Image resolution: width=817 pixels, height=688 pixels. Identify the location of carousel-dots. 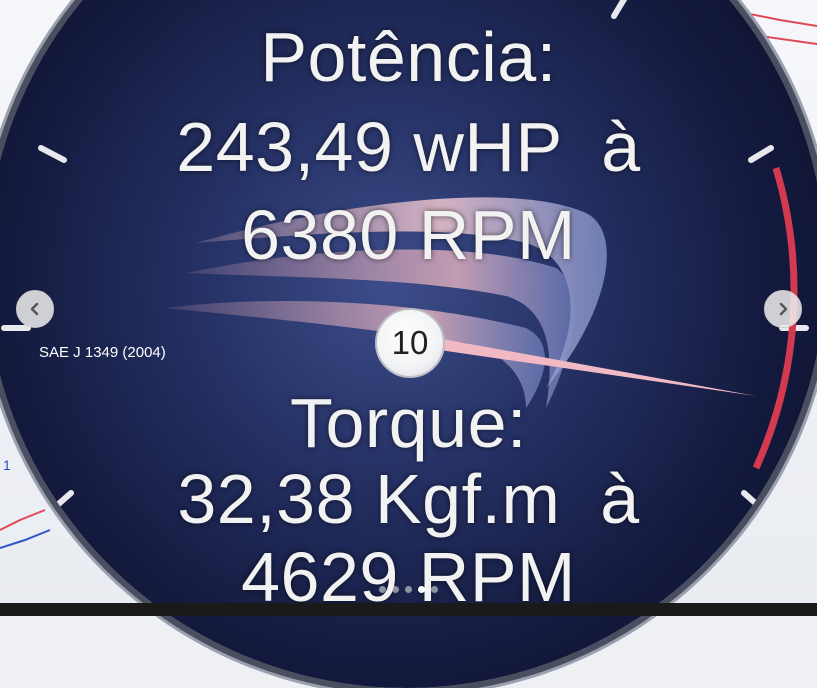
(408, 589).